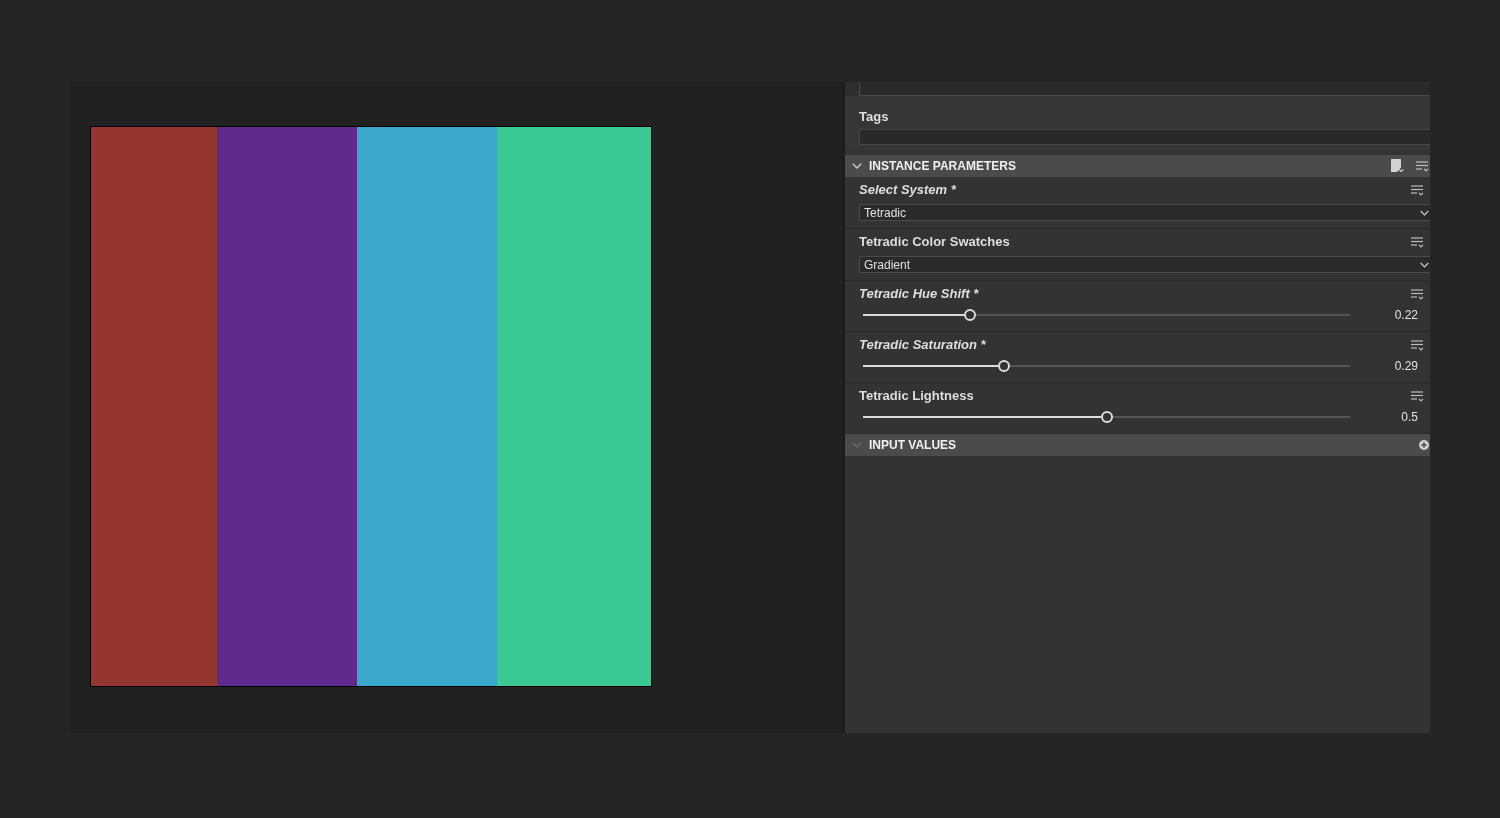  I want to click on tags-field, so click(1144, 137).